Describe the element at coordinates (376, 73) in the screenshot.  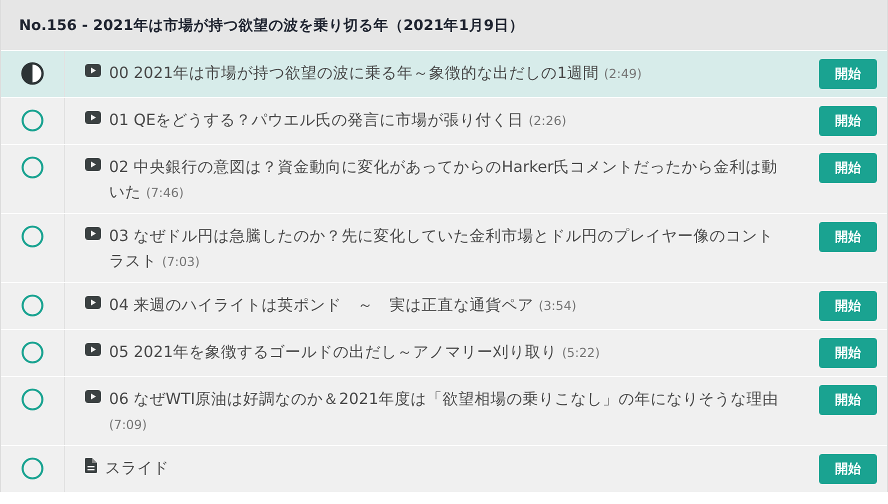
I see `lesson-title: 00 2021年は市場が持つ欲望の波に乗る年～象徴的な出だしの1週間 (2:49)` at that location.